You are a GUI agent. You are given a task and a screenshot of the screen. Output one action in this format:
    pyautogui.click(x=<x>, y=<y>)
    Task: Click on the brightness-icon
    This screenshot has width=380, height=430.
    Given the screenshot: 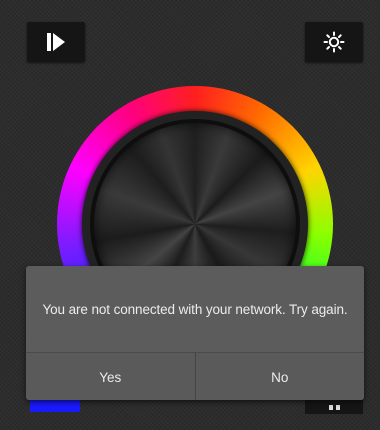 What is the action you would take?
    pyautogui.click(x=334, y=42)
    